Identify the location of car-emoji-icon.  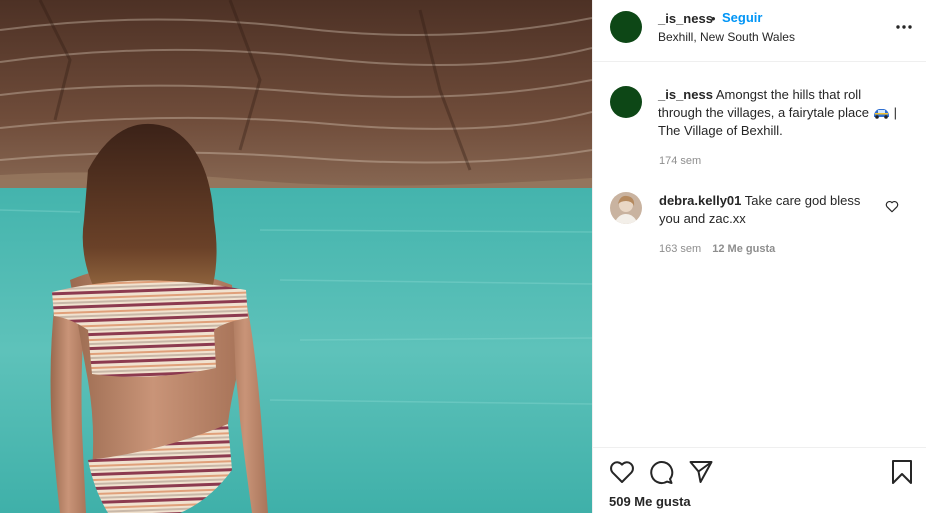
(881, 114).